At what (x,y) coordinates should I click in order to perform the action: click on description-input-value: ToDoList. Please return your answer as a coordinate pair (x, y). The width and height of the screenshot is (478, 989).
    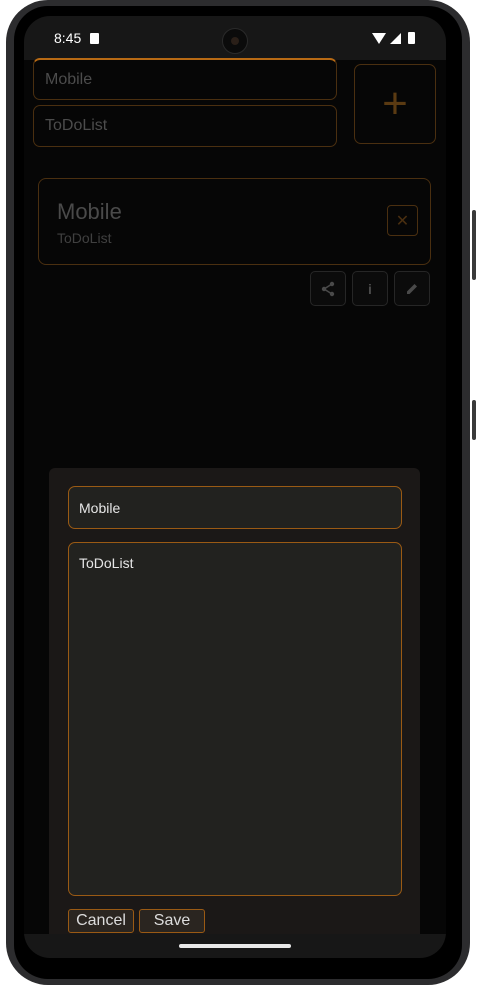
    Looking at the image, I should click on (76, 125).